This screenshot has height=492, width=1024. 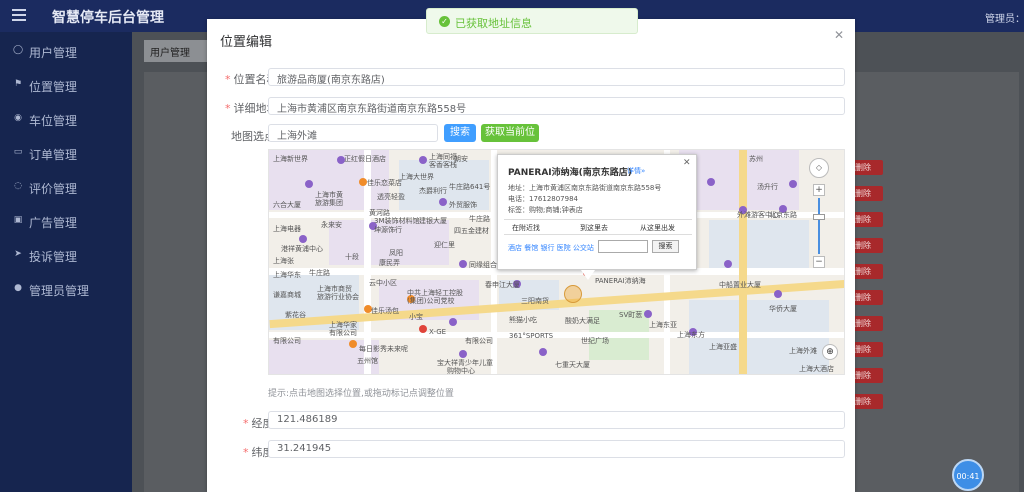 I want to click on complaint-icon: ➤, so click(x=18, y=254).